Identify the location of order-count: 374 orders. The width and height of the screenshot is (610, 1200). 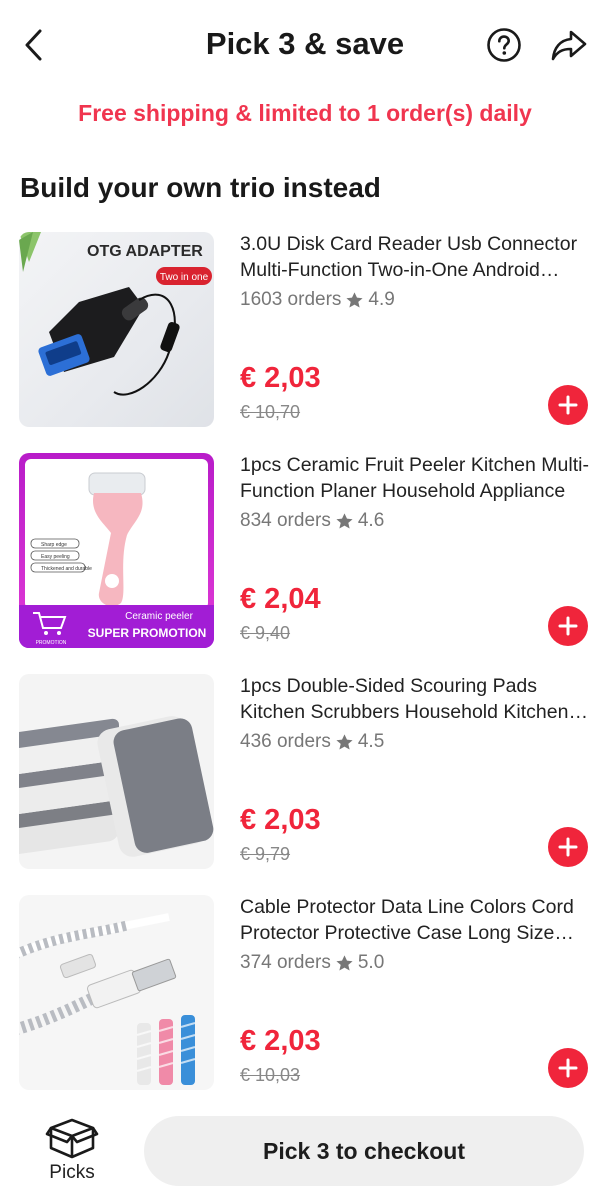
(285, 962).